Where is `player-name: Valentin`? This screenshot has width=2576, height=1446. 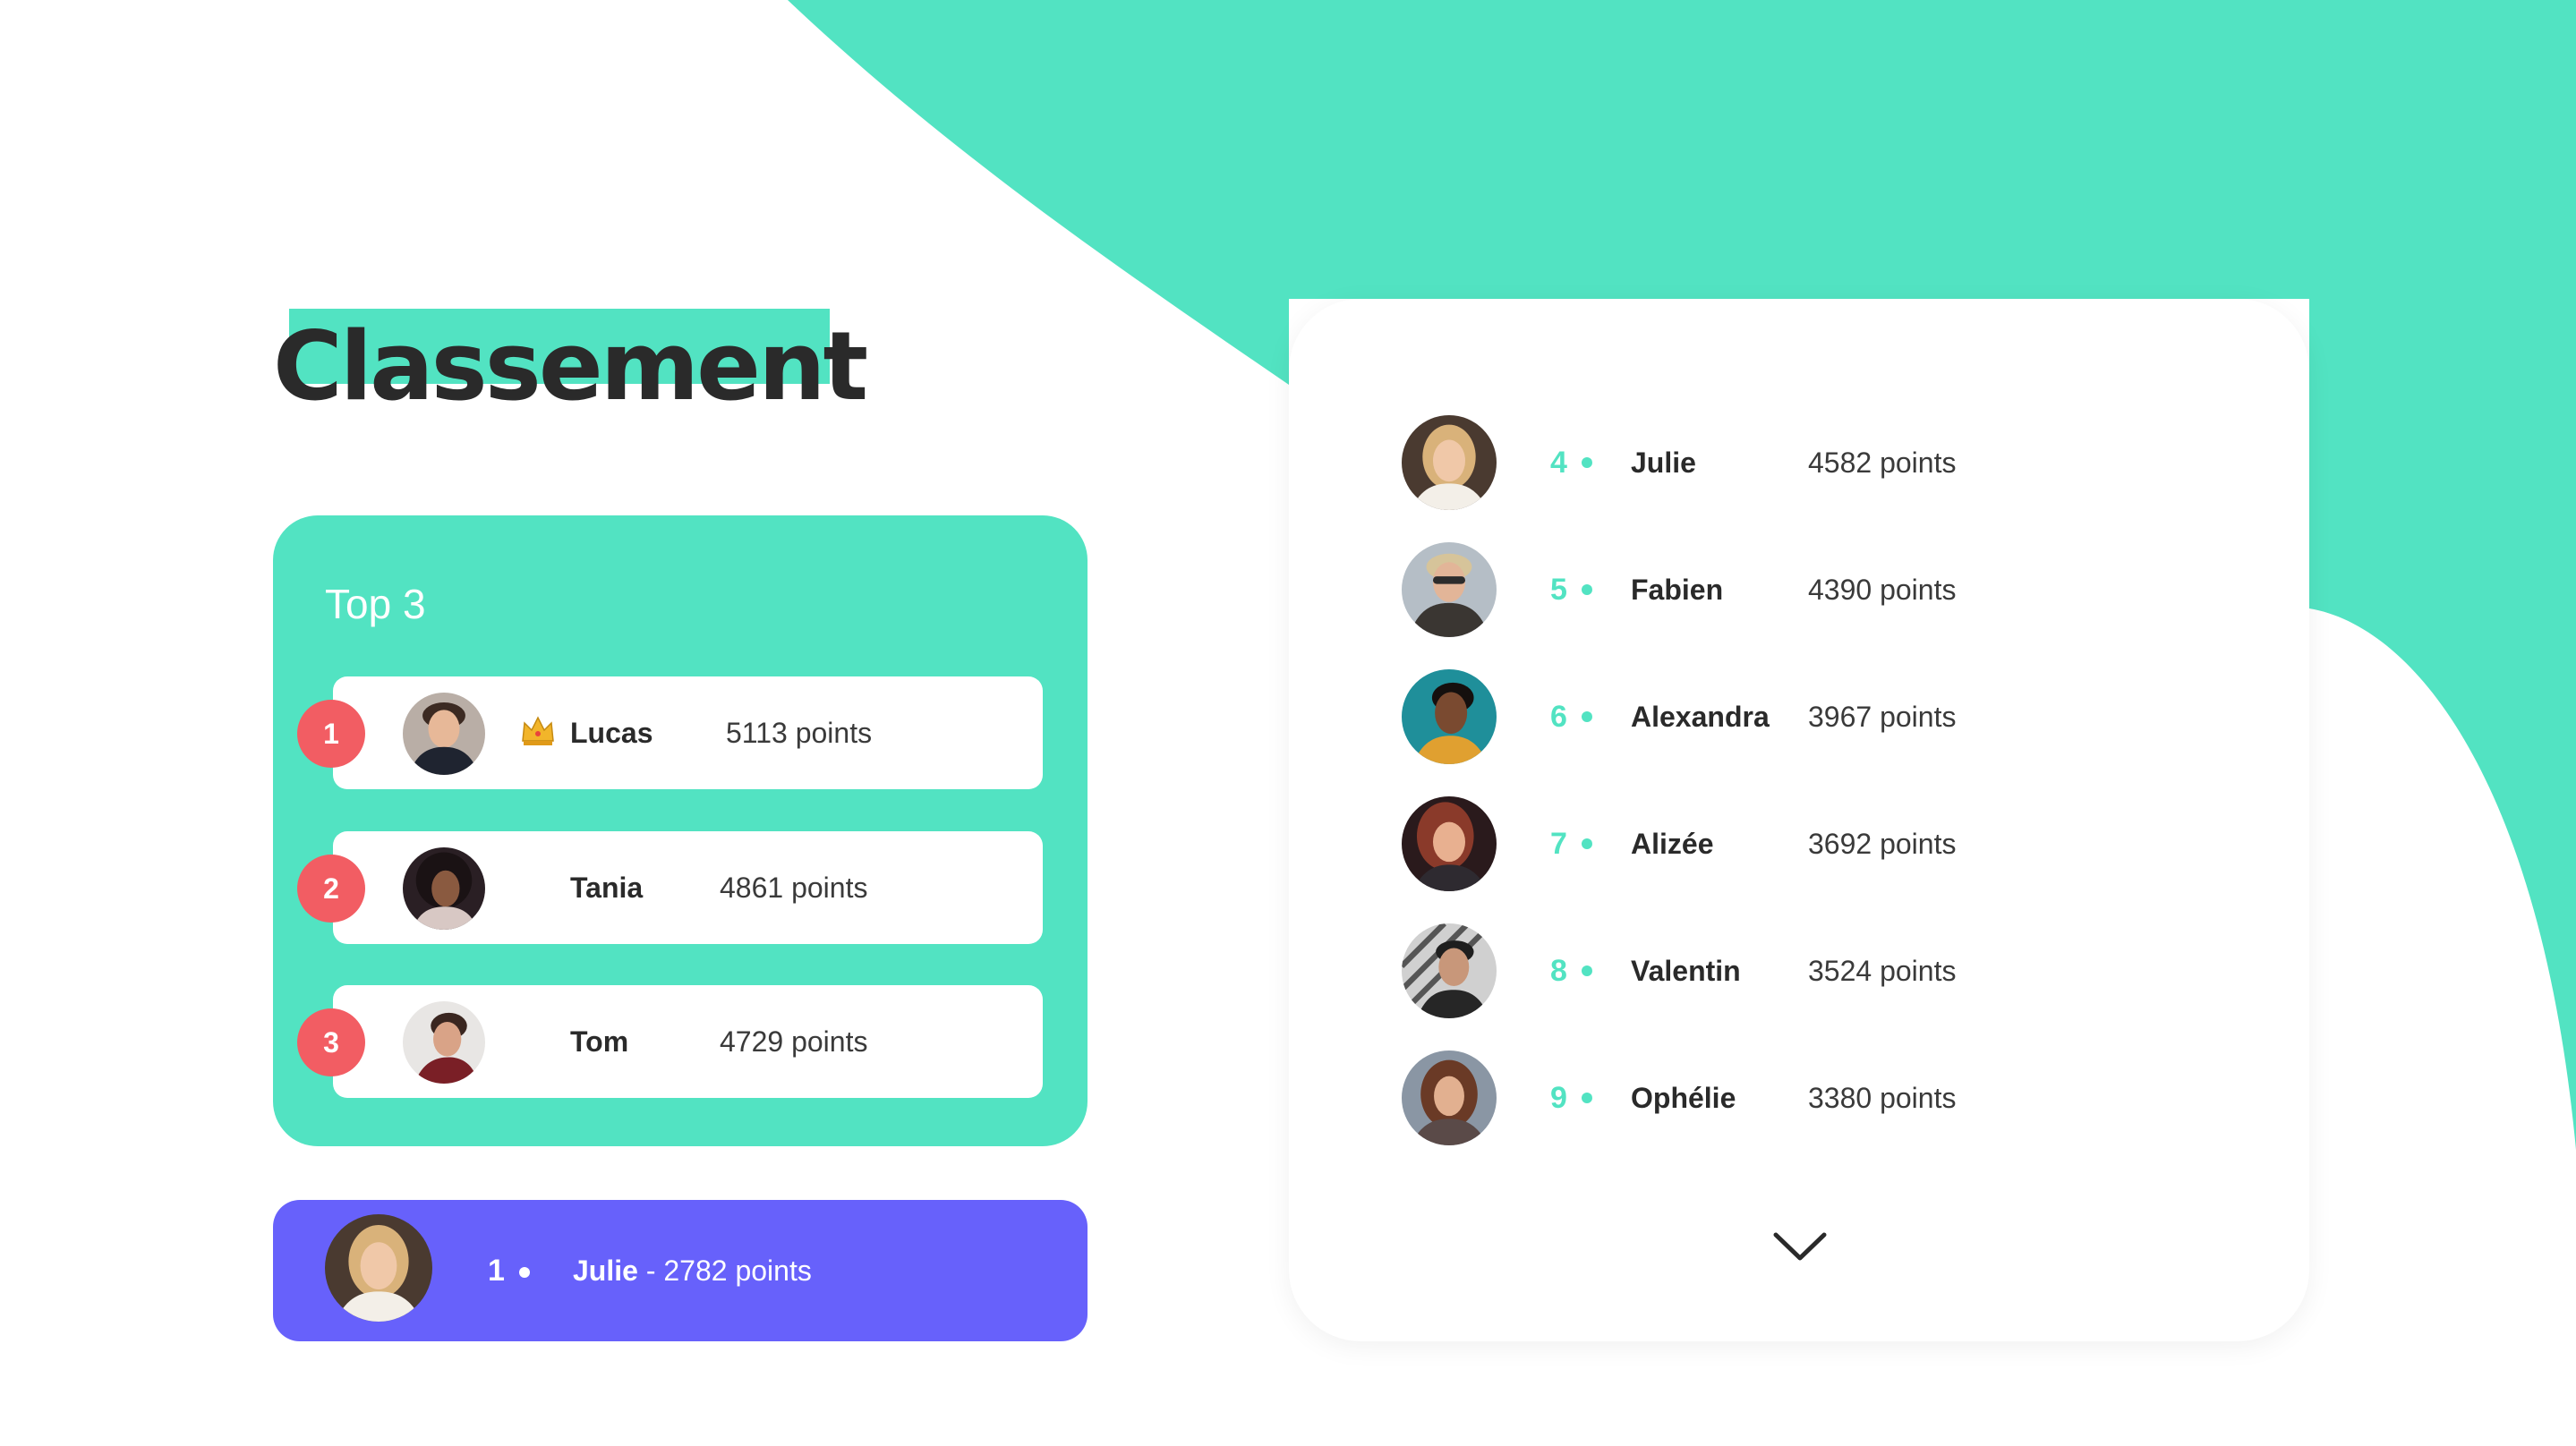
player-name: Valentin is located at coordinates (1686, 971).